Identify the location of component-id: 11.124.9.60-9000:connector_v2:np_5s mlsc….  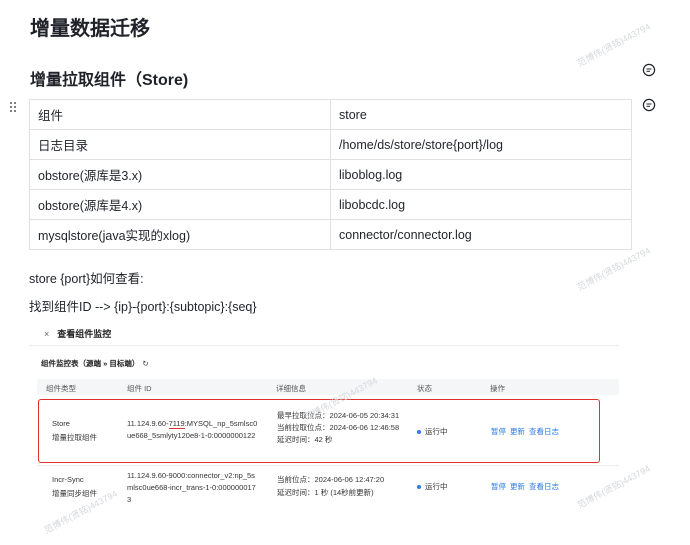
(197, 488).